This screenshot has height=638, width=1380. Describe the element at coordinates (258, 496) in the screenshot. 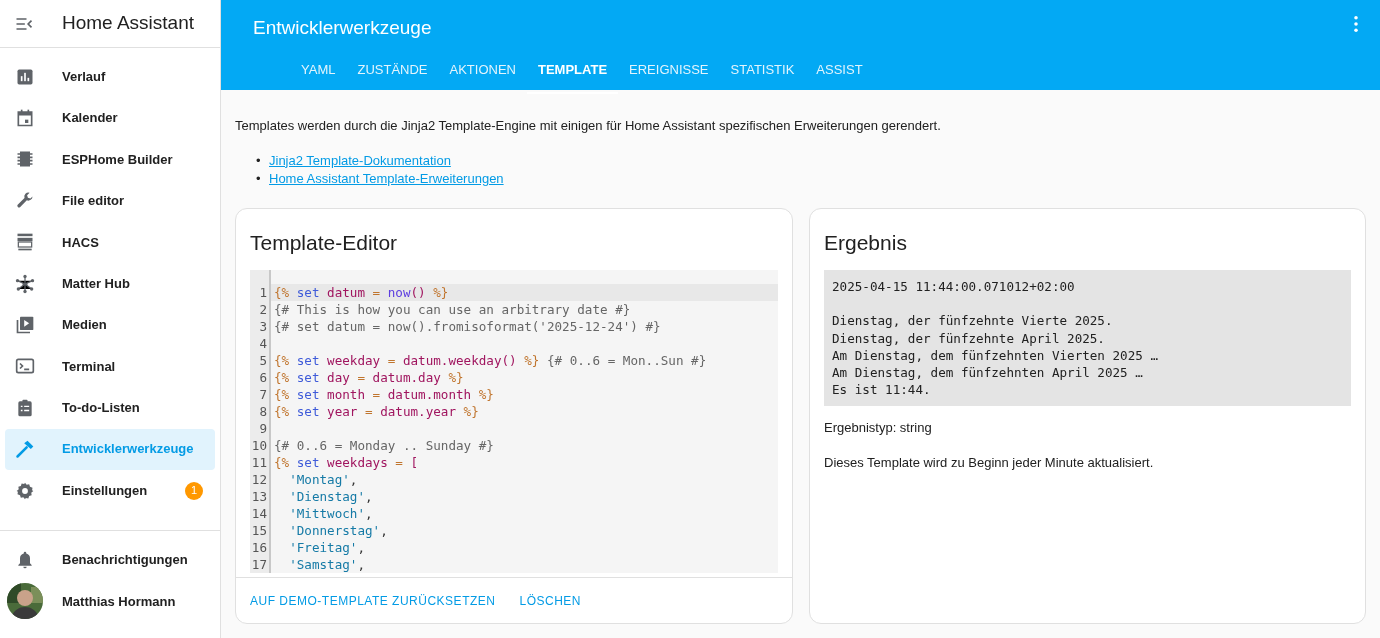

I see `line-number: 13` at that location.